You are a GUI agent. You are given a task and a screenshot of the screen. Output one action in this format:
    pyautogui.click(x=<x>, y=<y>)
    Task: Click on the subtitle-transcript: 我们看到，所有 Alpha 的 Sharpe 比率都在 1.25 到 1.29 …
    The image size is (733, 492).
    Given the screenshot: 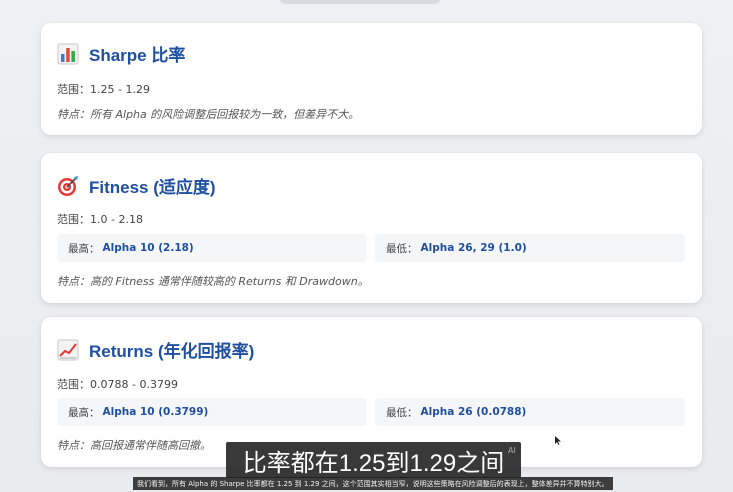 What is the action you would take?
    pyautogui.click(x=373, y=483)
    